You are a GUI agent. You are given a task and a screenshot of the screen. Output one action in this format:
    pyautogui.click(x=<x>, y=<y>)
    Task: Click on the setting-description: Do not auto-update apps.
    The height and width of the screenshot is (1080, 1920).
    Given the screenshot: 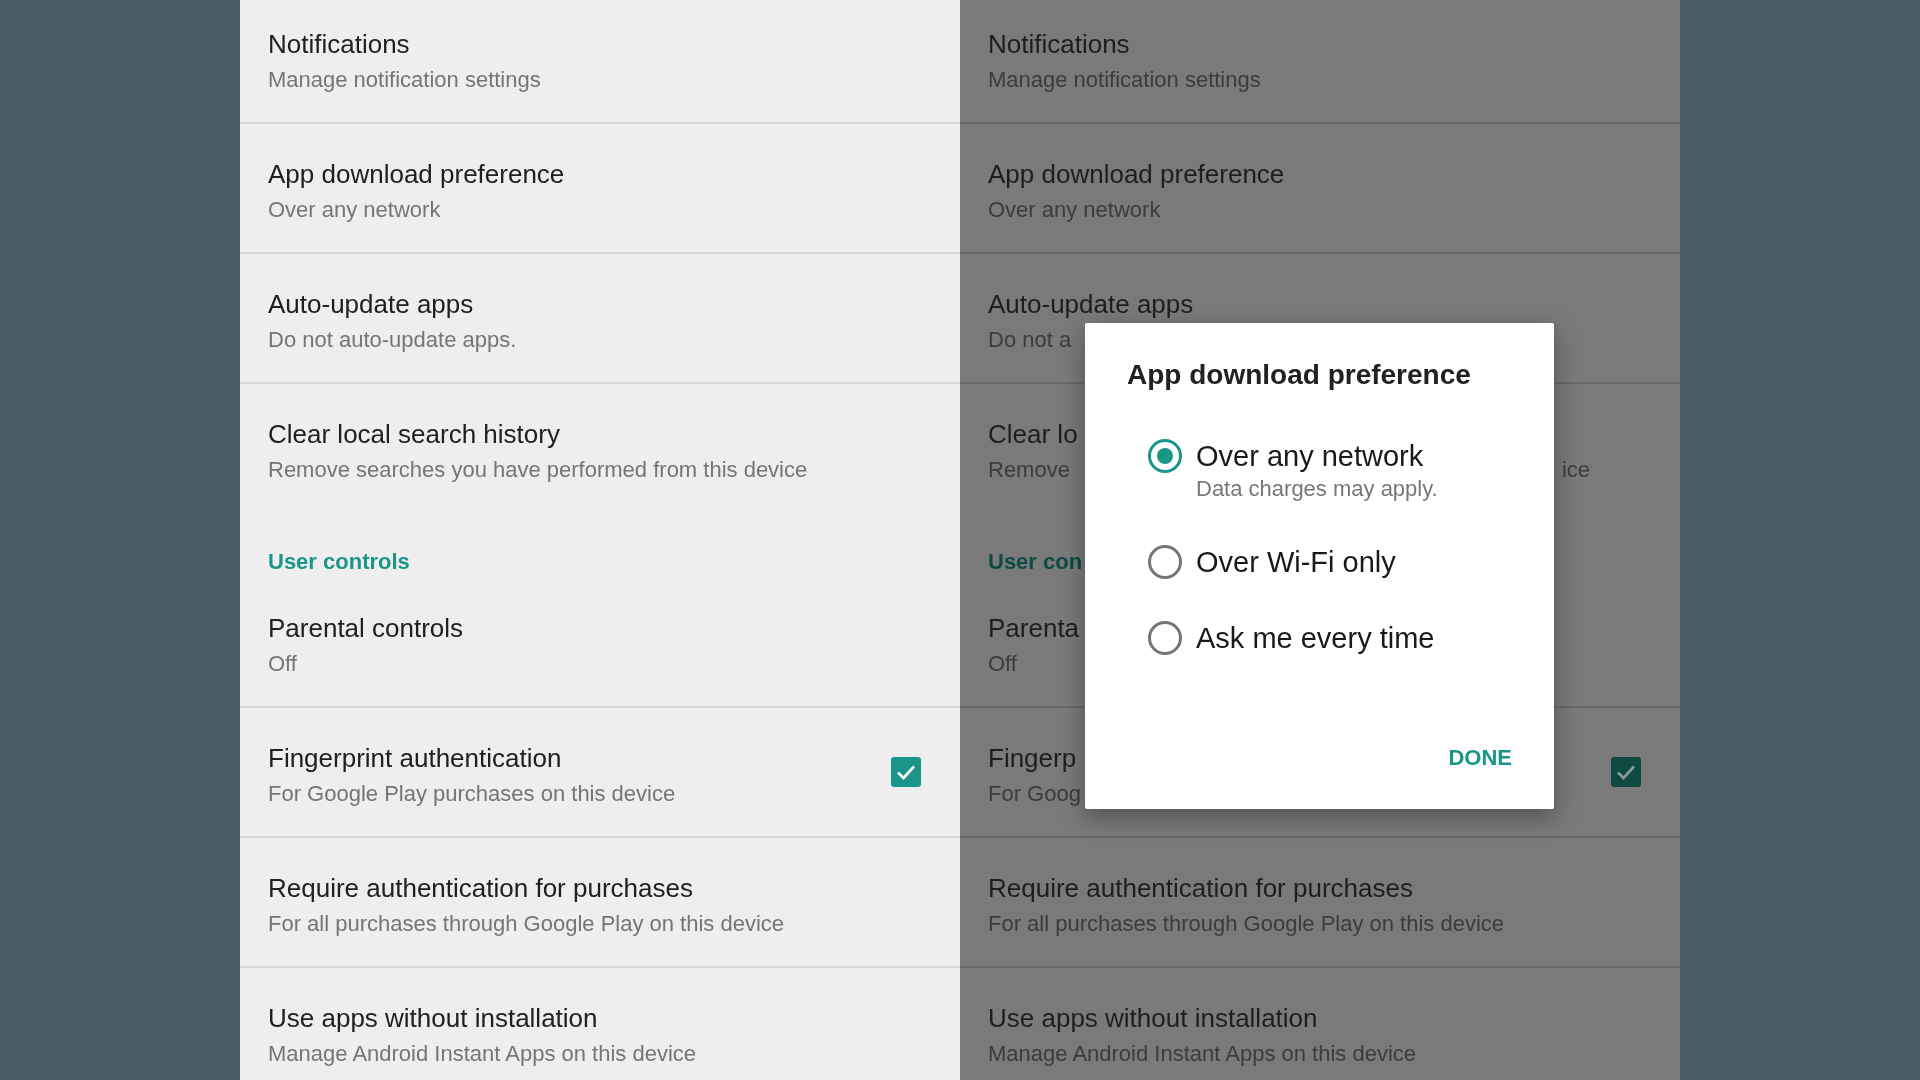 What is the action you would take?
    pyautogui.click(x=392, y=340)
    